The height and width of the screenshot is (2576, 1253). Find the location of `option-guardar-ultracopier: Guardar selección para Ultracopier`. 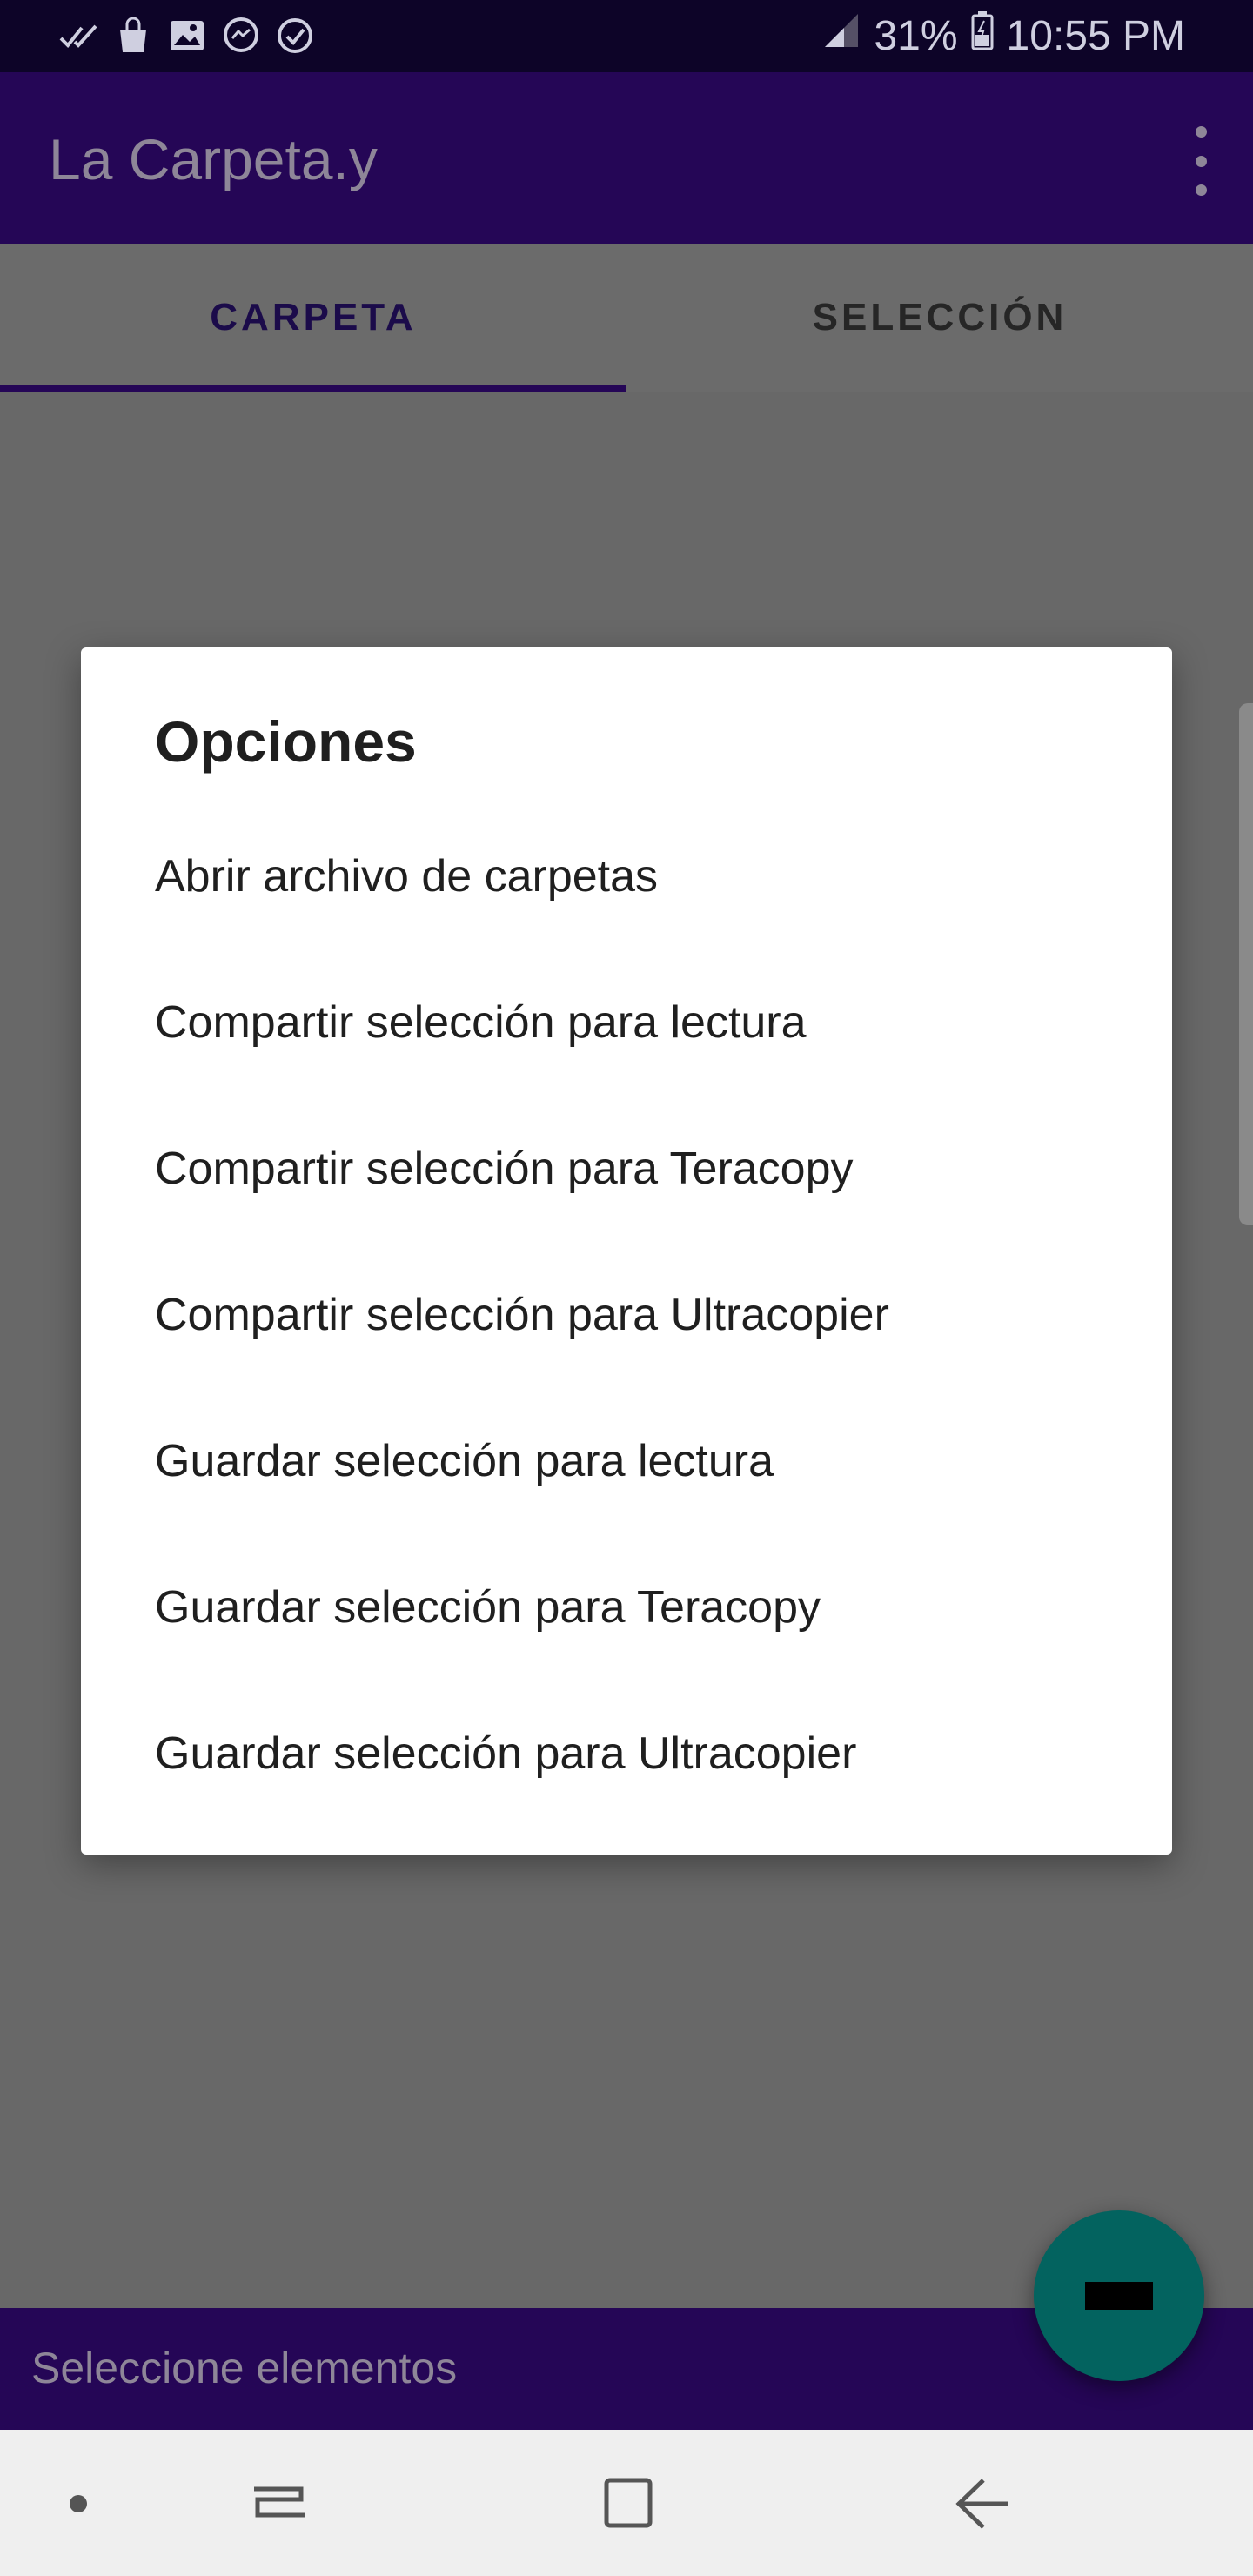

option-guardar-ultracopier: Guardar selección para Ultracopier is located at coordinates (626, 1754).